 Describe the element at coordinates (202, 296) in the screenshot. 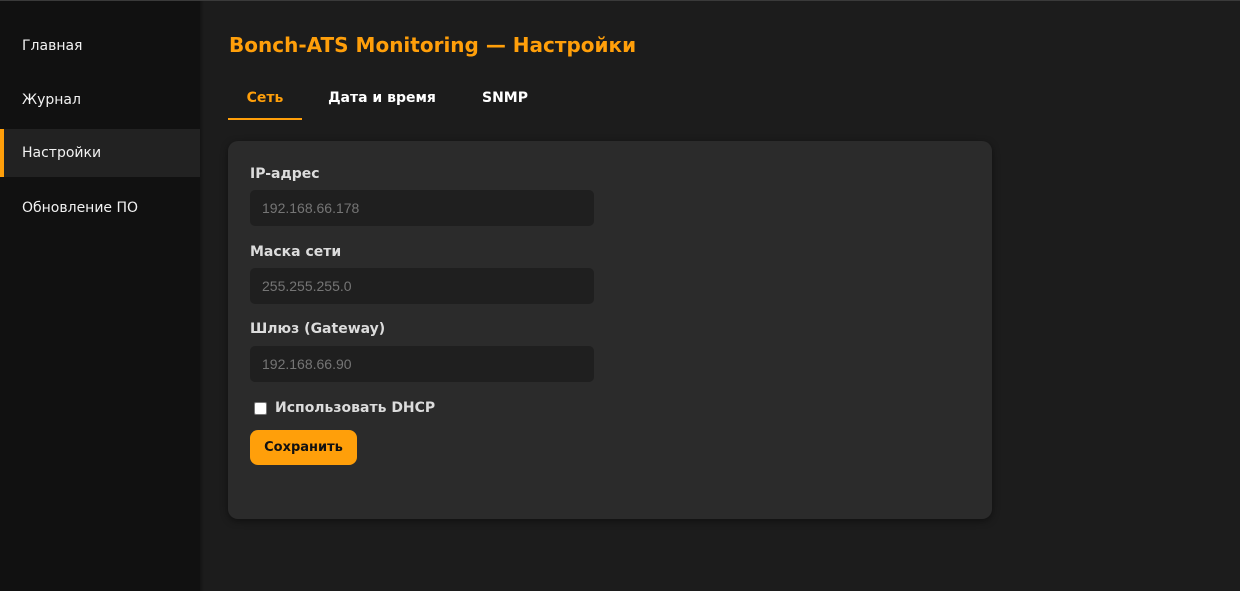

I see `sidebar-divider` at that location.